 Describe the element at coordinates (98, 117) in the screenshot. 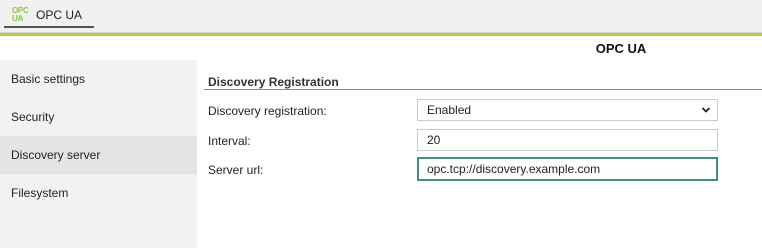

I see `sidebar-item-security: Security` at that location.